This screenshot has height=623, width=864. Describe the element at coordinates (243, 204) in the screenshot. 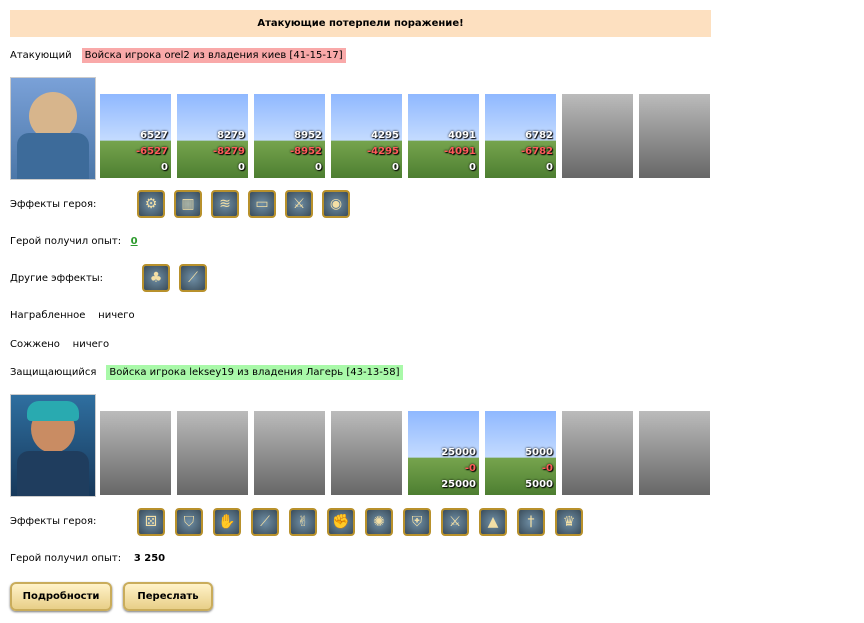

I see `attacker-effects: ⚙ ▥ ≋ ▭ ⚔ ◉` at that location.